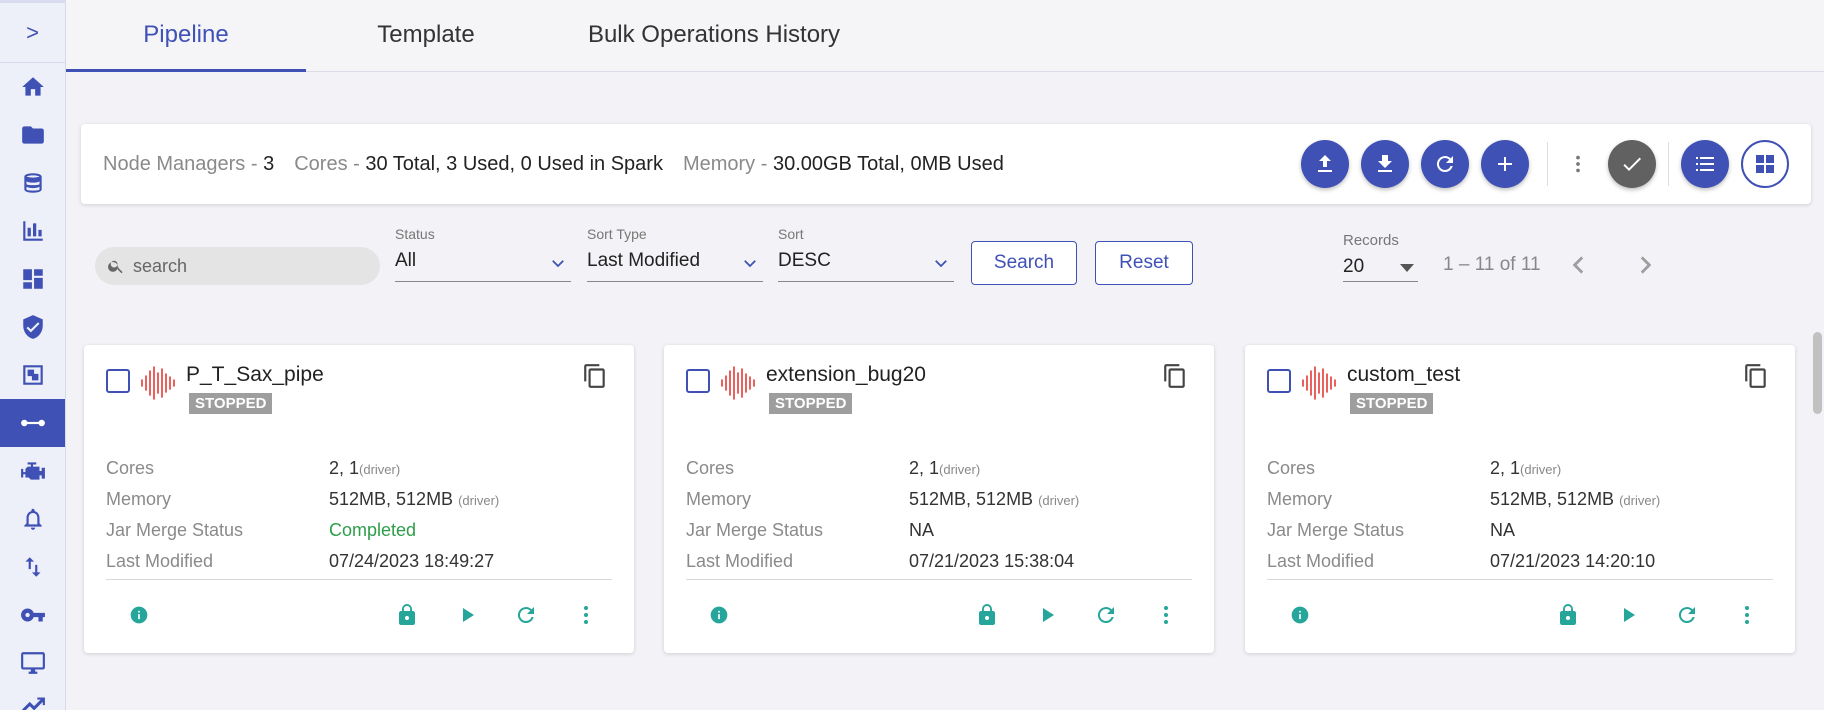  Describe the element at coordinates (255, 375) in the screenshot. I see `pipeline-name: P_T_Sax_pipe` at that location.